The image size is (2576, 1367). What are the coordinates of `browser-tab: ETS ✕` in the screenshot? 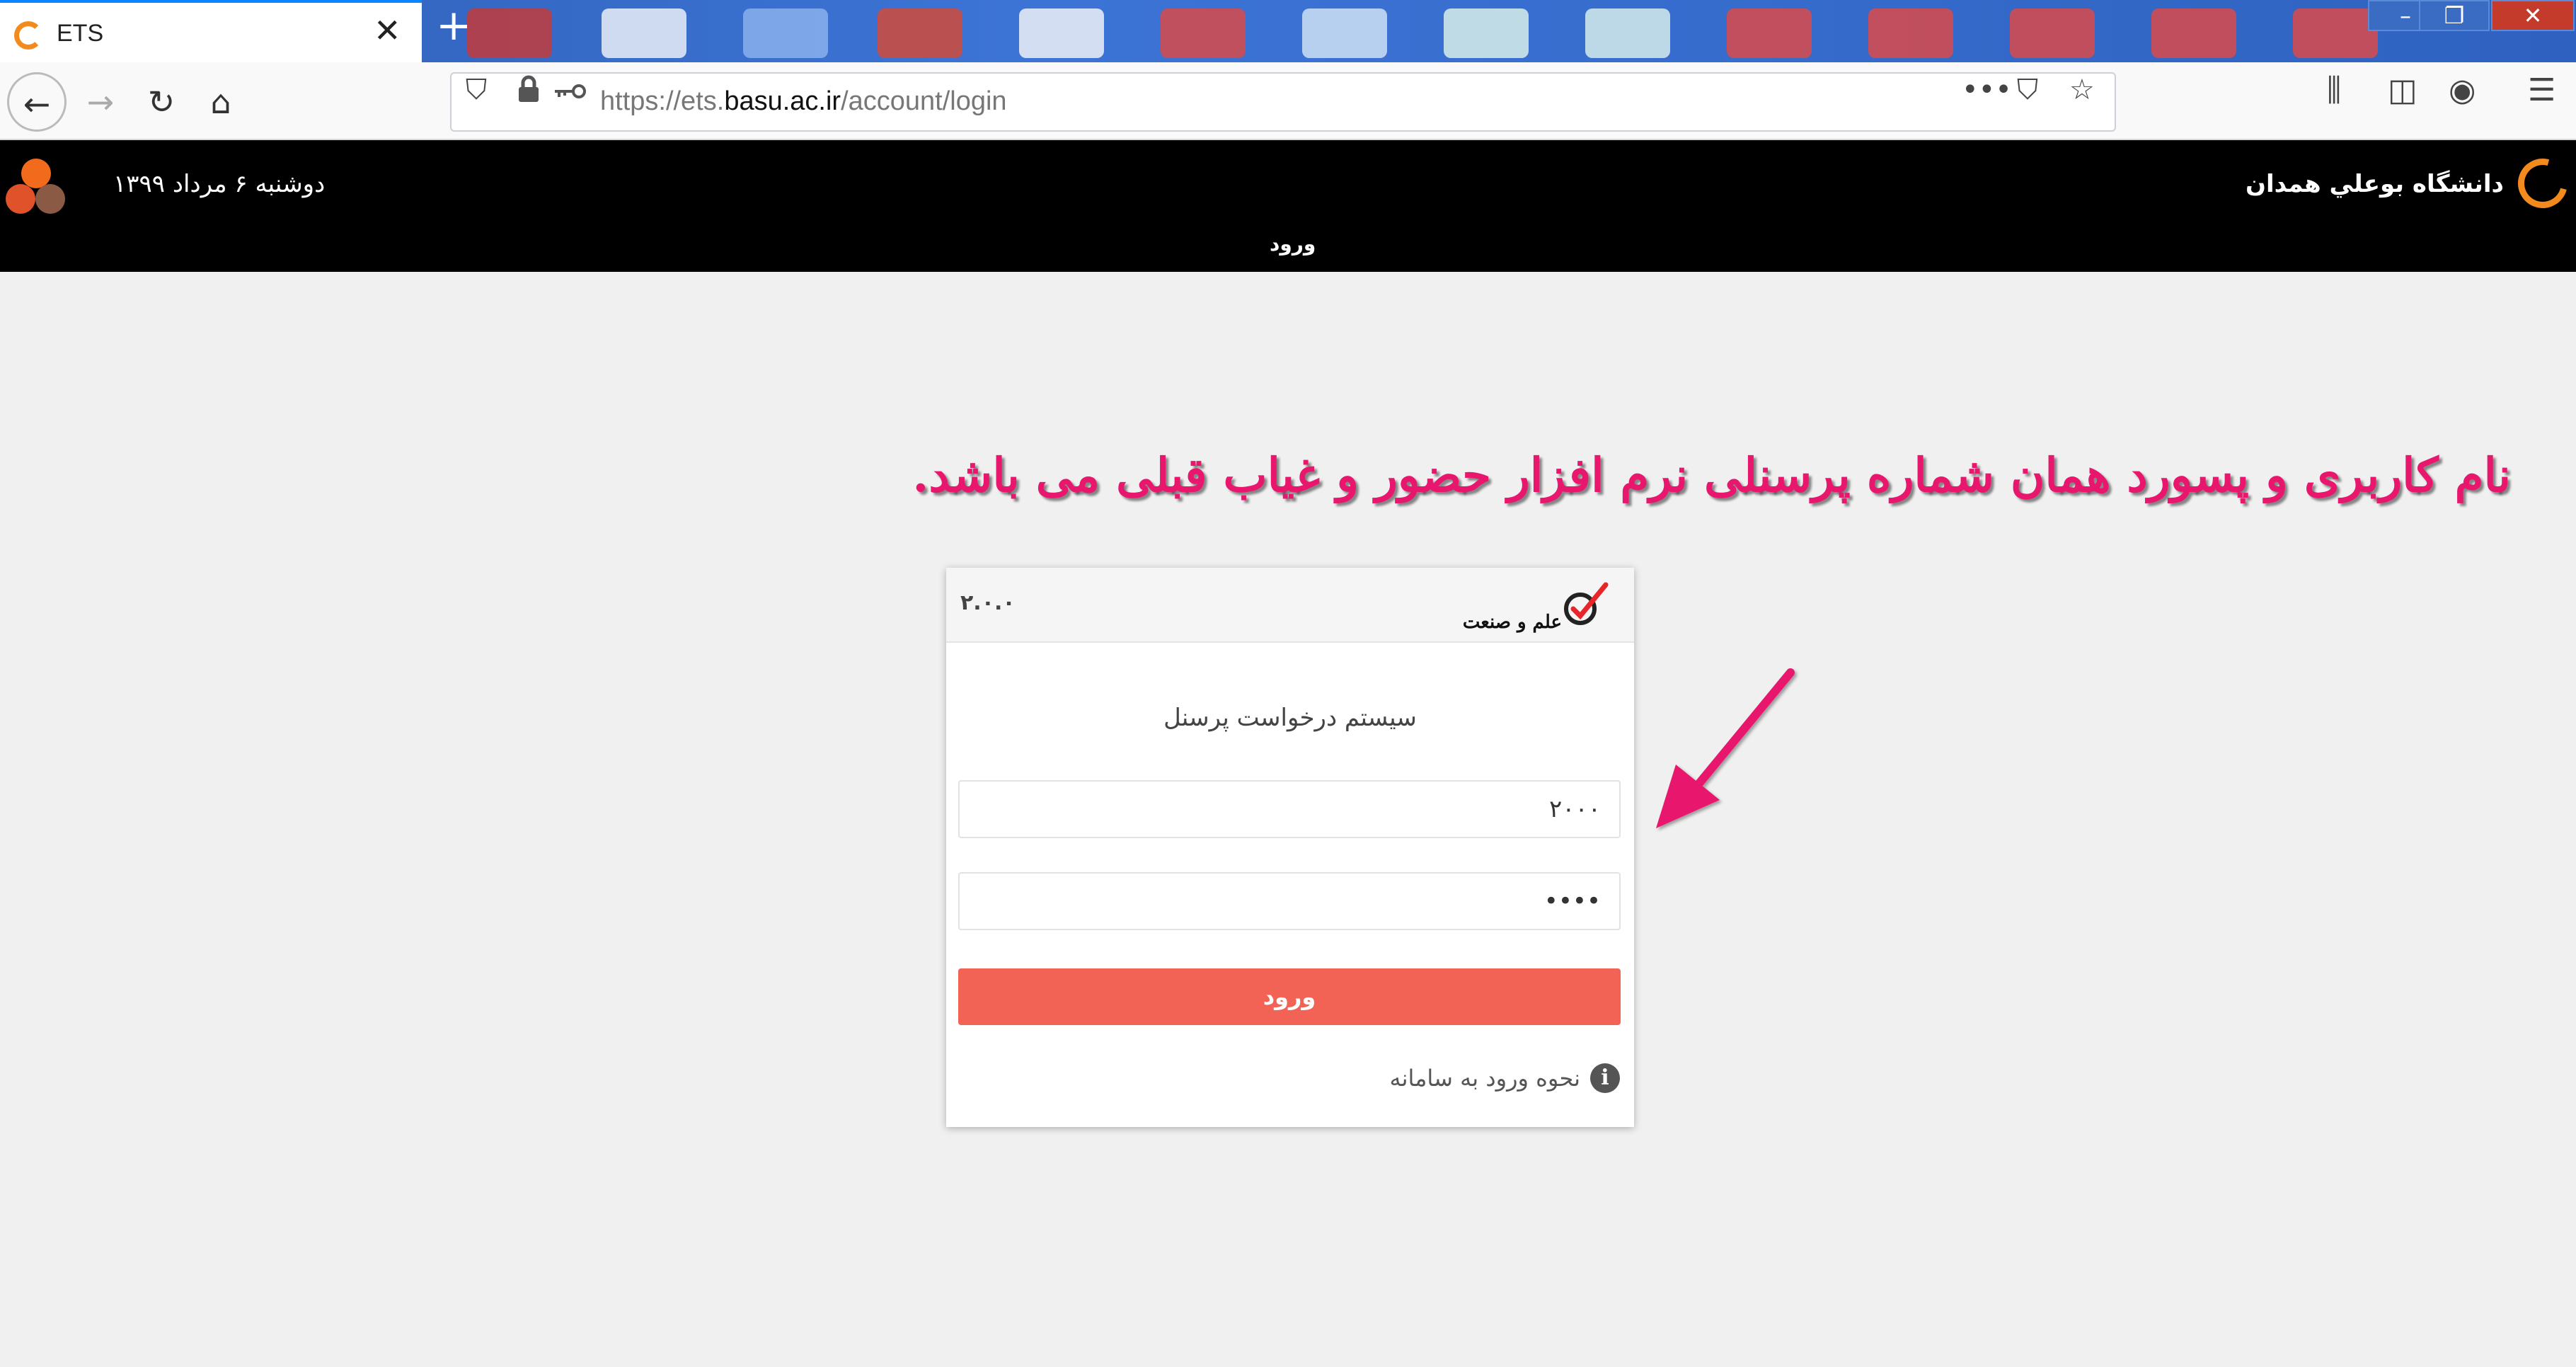 It's located at (211, 31).